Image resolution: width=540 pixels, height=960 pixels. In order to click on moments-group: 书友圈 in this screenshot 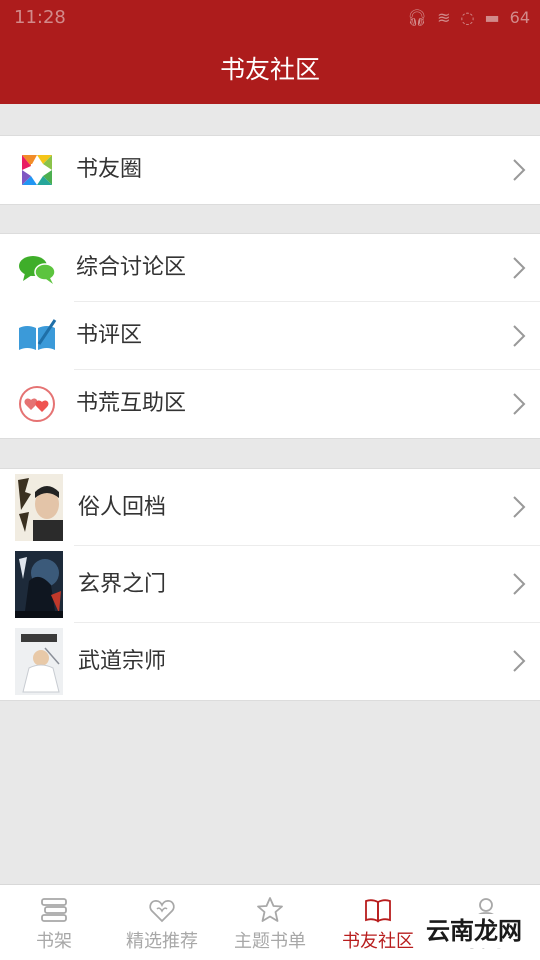, I will do `click(270, 170)`.